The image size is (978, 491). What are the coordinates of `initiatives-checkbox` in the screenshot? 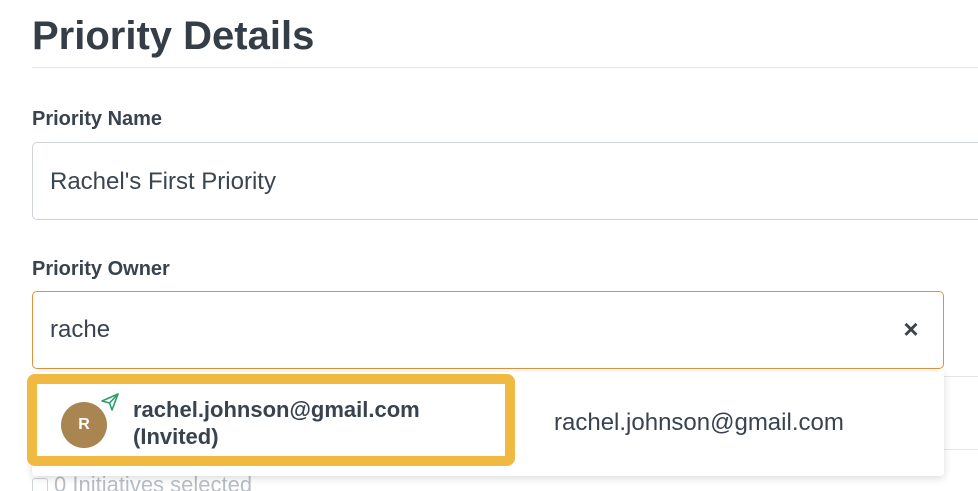 It's located at (40, 484).